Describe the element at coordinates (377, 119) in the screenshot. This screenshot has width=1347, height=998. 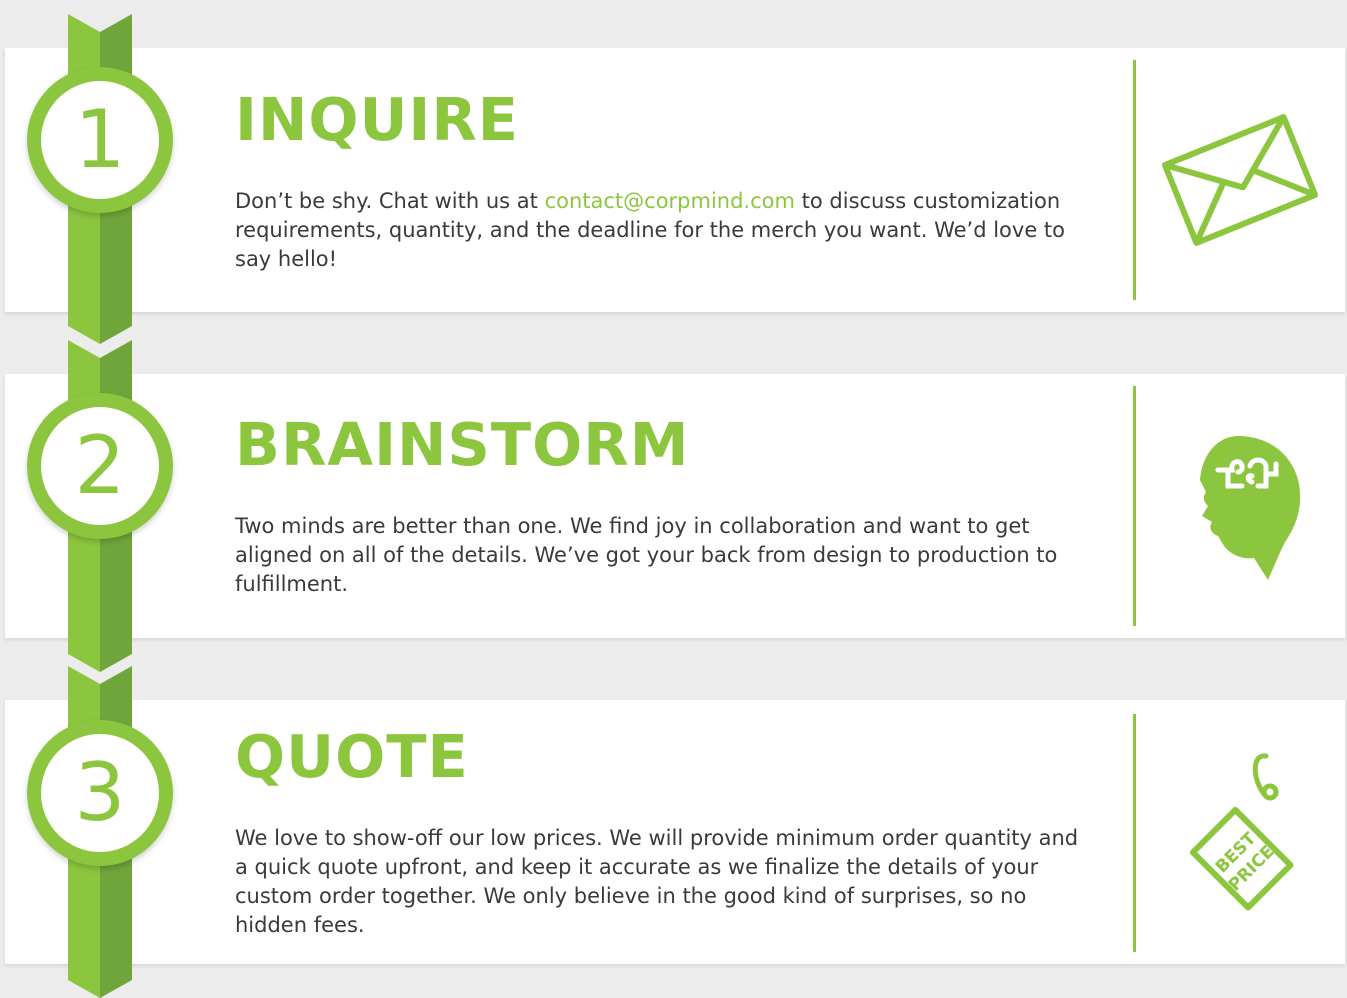
I see `step-title: INQUIRE` at that location.